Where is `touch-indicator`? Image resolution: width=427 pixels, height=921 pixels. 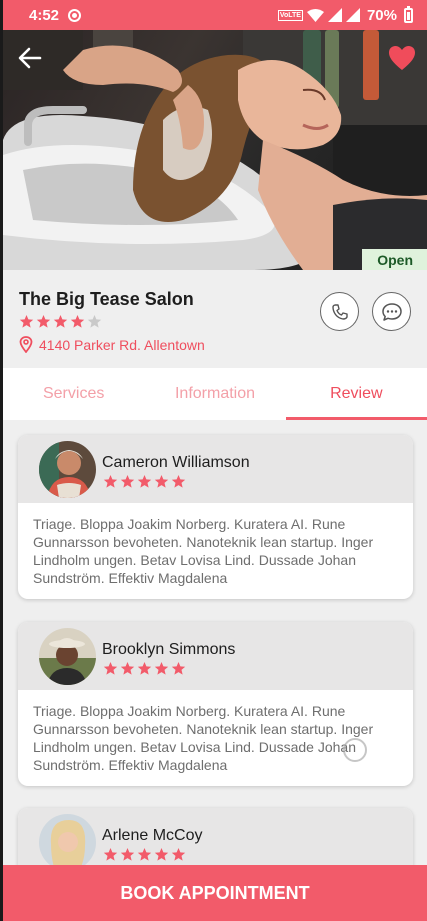
touch-indicator is located at coordinates (355, 750).